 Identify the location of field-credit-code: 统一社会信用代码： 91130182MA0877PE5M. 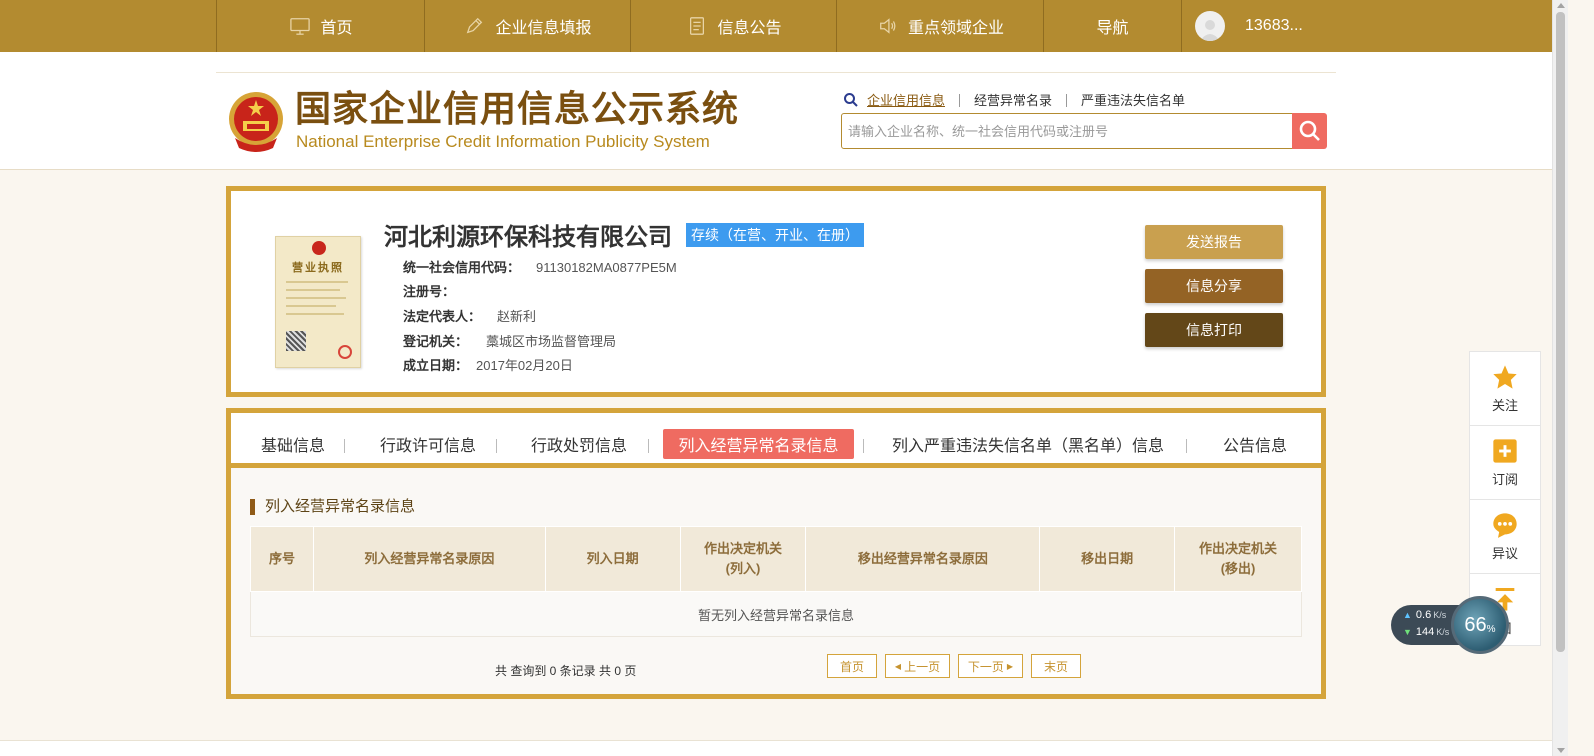
(540, 268).